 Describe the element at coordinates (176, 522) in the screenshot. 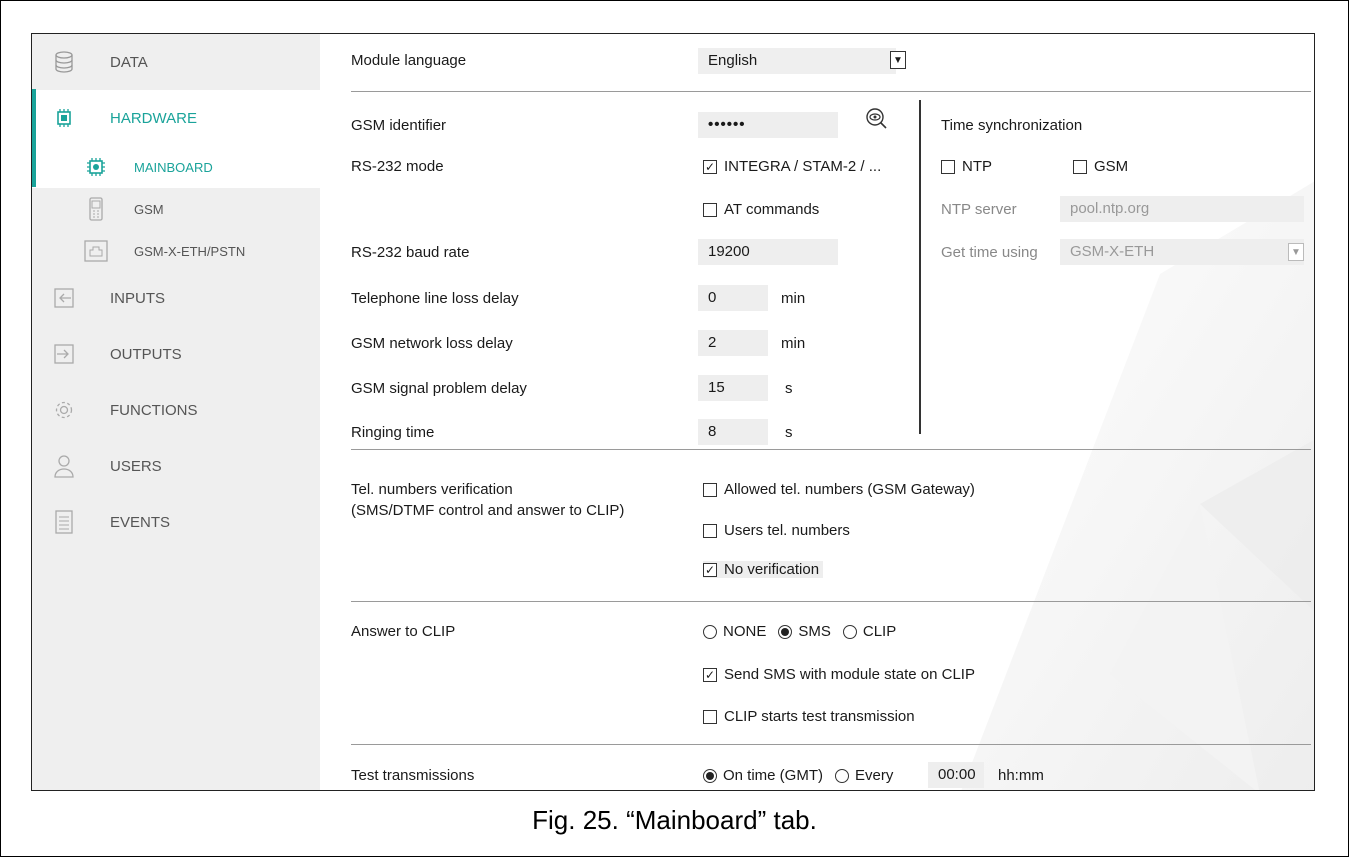

I see `sidebar-item-events: EVENTS` at that location.